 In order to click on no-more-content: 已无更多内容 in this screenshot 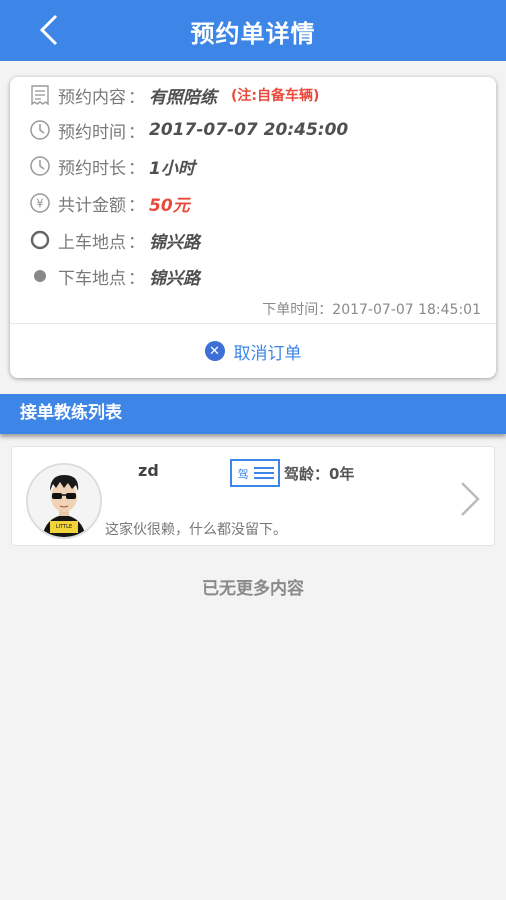, I will do `click(253, 589)`.